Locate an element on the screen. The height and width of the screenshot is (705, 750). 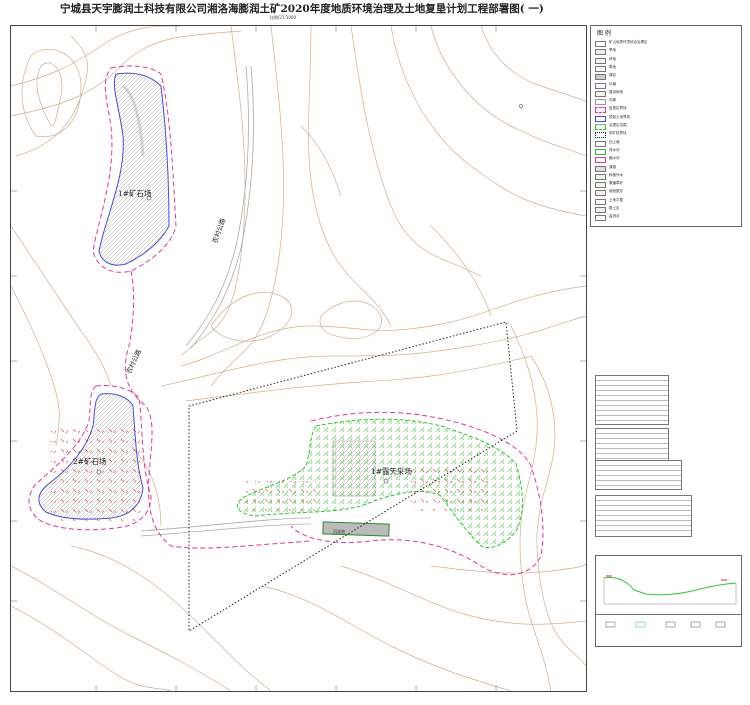
label-dump2: 2#矿石场 is located at coordinates (90, 461).